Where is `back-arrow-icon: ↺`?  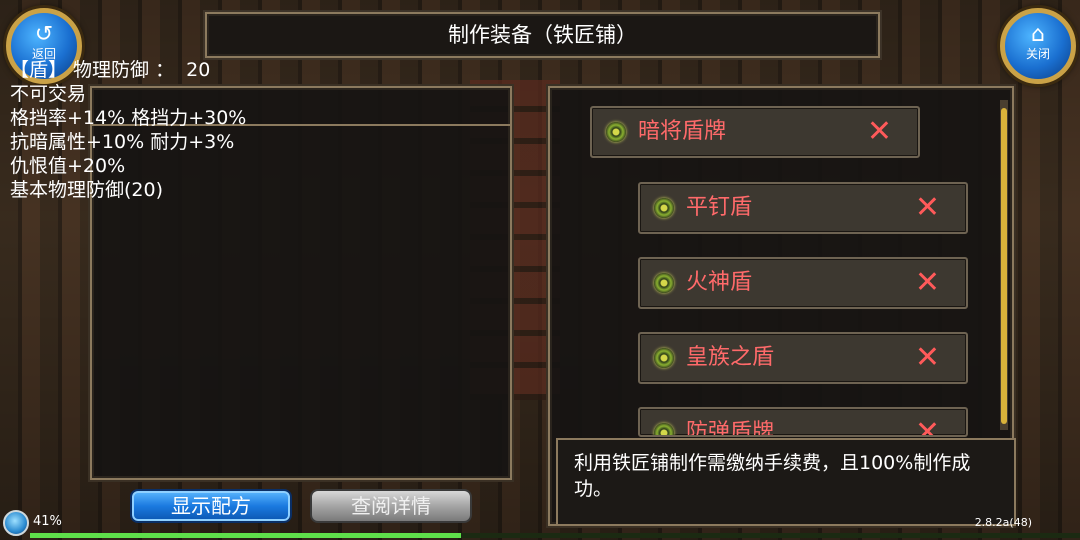 back-arrow-icon: ↺ is located at coordinates (44, 34).